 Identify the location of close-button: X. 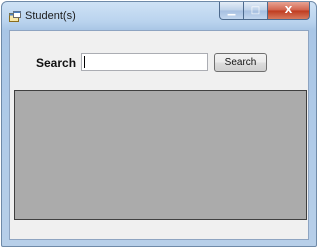
(289, 11).